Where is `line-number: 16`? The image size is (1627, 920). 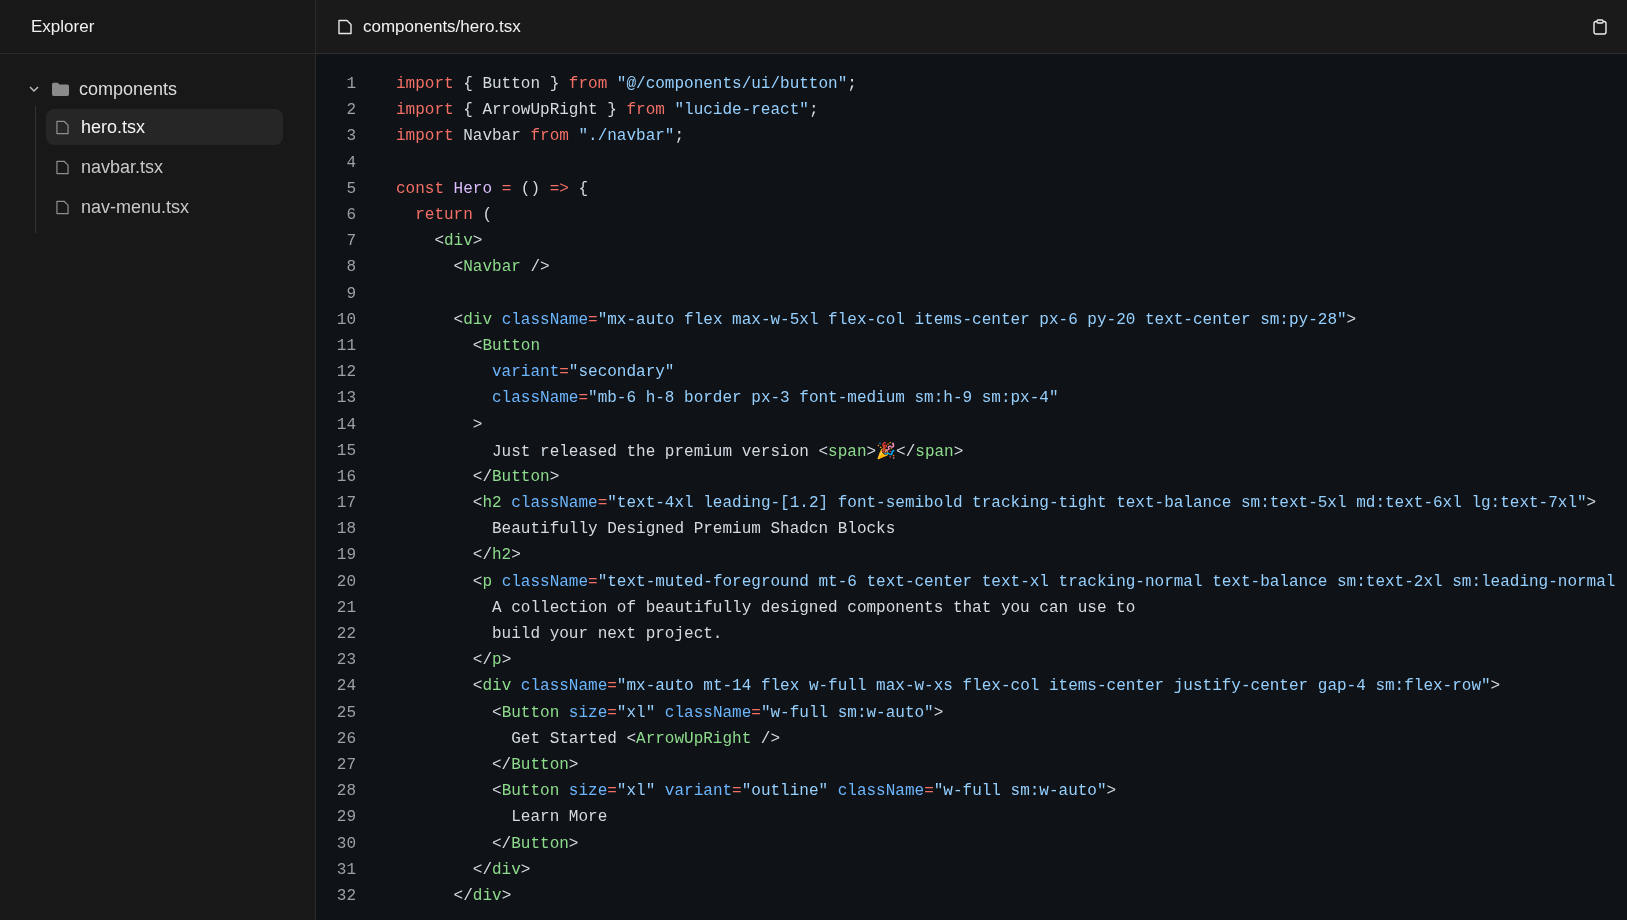 line-number: 16 is located at coordinates (345, 476).